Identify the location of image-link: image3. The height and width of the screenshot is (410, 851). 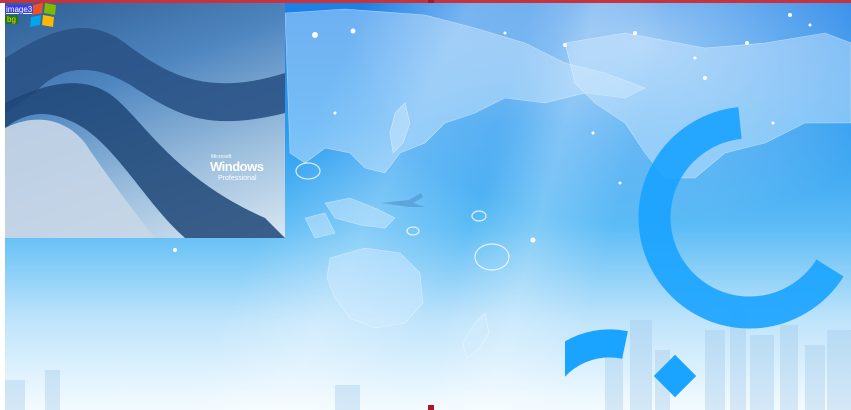
(19, 9).